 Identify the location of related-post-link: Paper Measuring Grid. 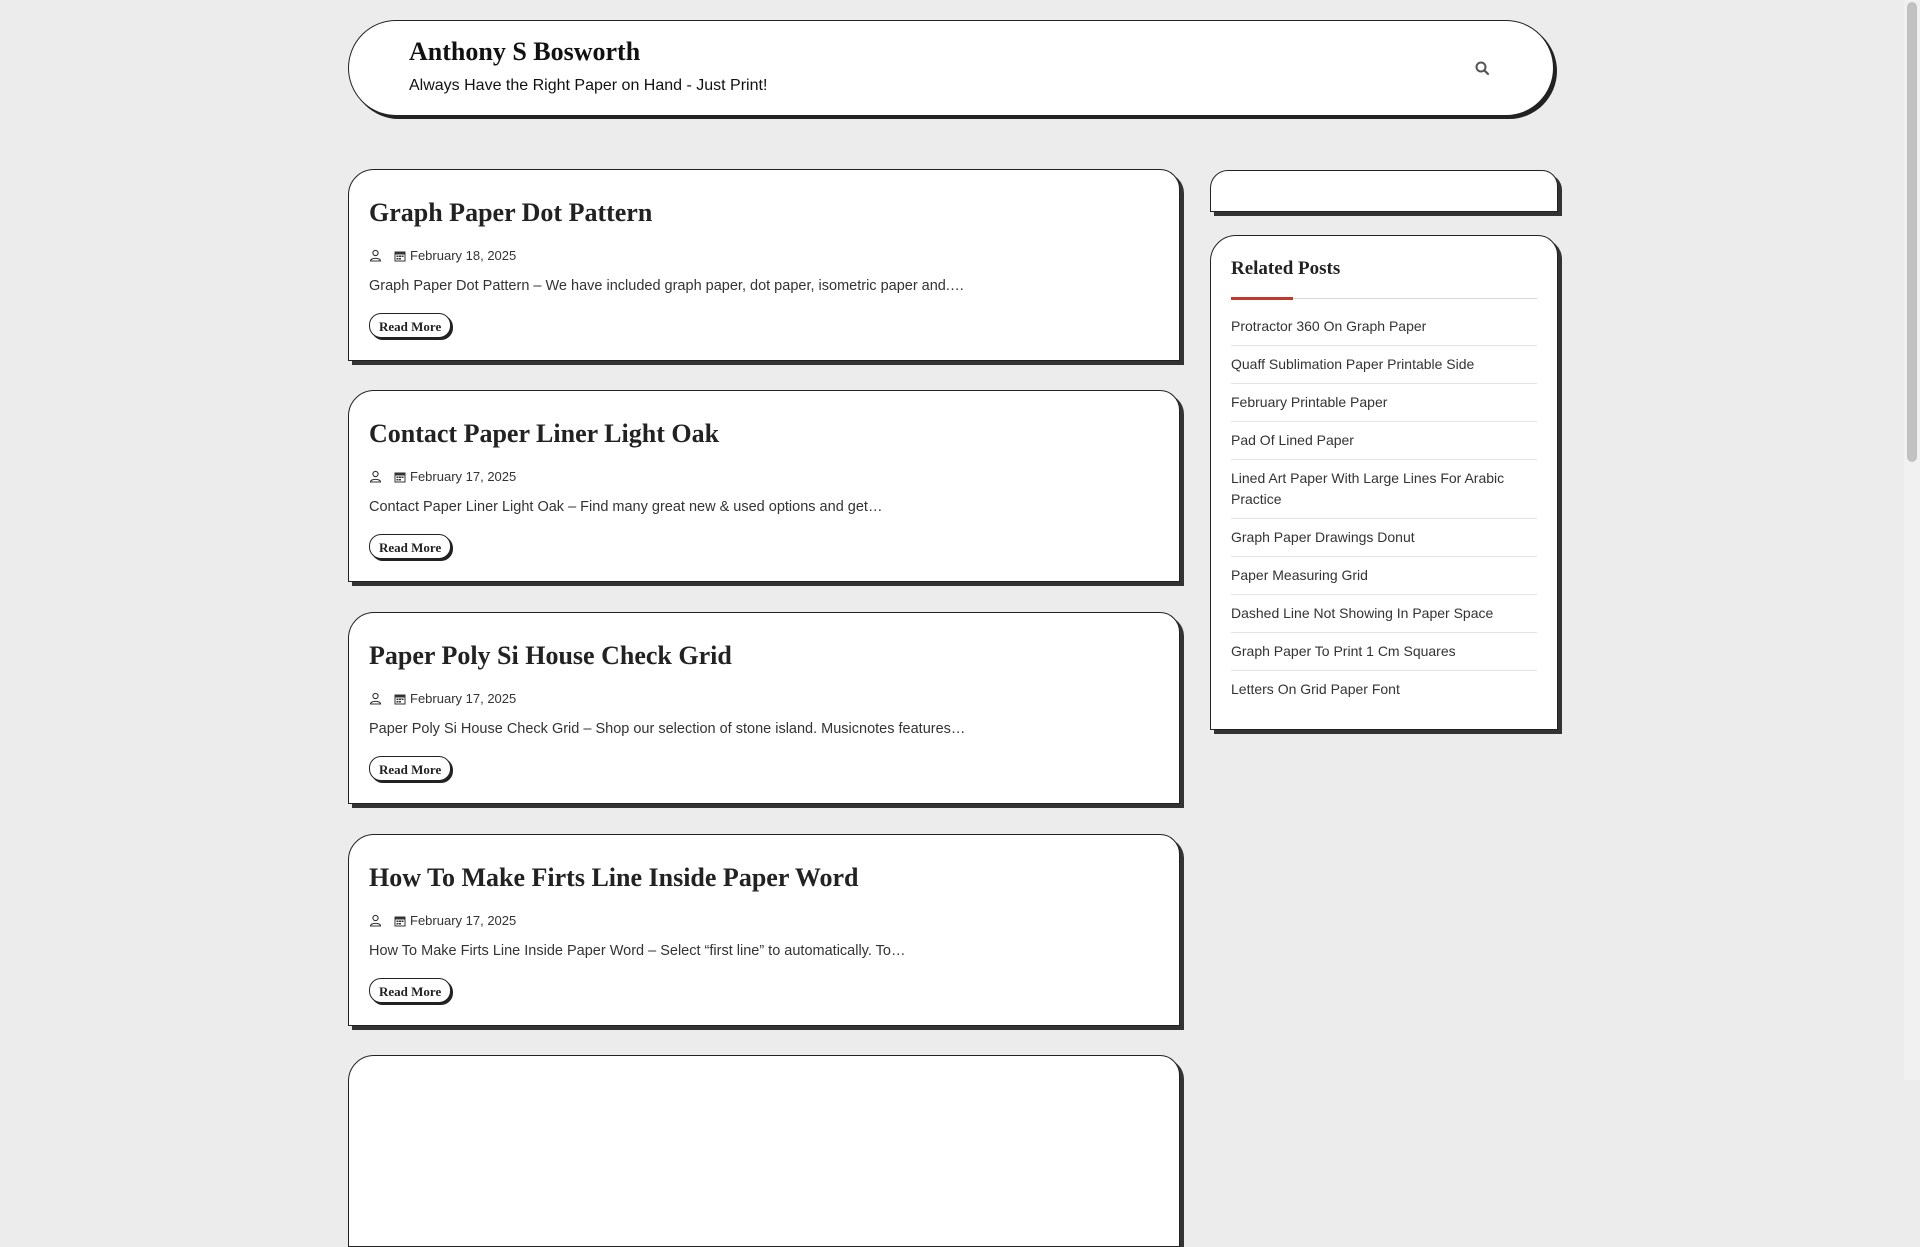
(1384, 576).